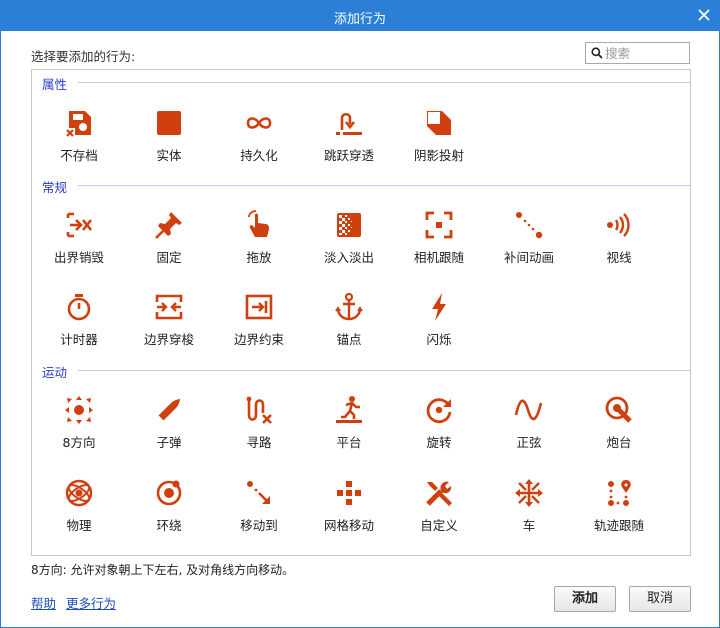 This screenshot has height=628, width=720. I want to click on behavior-sine: 正弦, so click(529, 420).